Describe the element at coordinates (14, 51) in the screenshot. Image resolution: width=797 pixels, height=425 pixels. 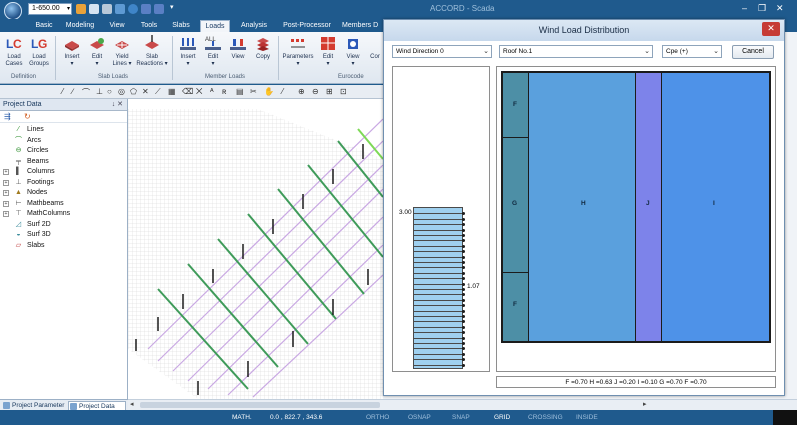
I see `load-cases-button: LC Load Cases` at that location.